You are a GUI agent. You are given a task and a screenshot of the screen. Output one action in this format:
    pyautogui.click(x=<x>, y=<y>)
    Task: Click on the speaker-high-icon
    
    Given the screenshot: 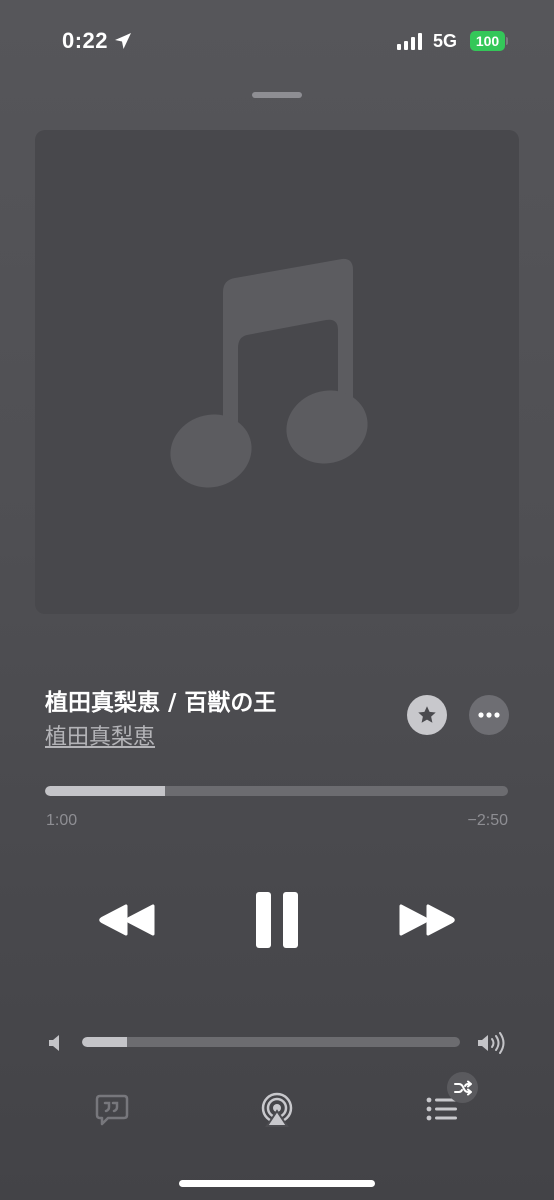 What is the action you would take?
    pyautogui.click(x=491, y=1043)
    